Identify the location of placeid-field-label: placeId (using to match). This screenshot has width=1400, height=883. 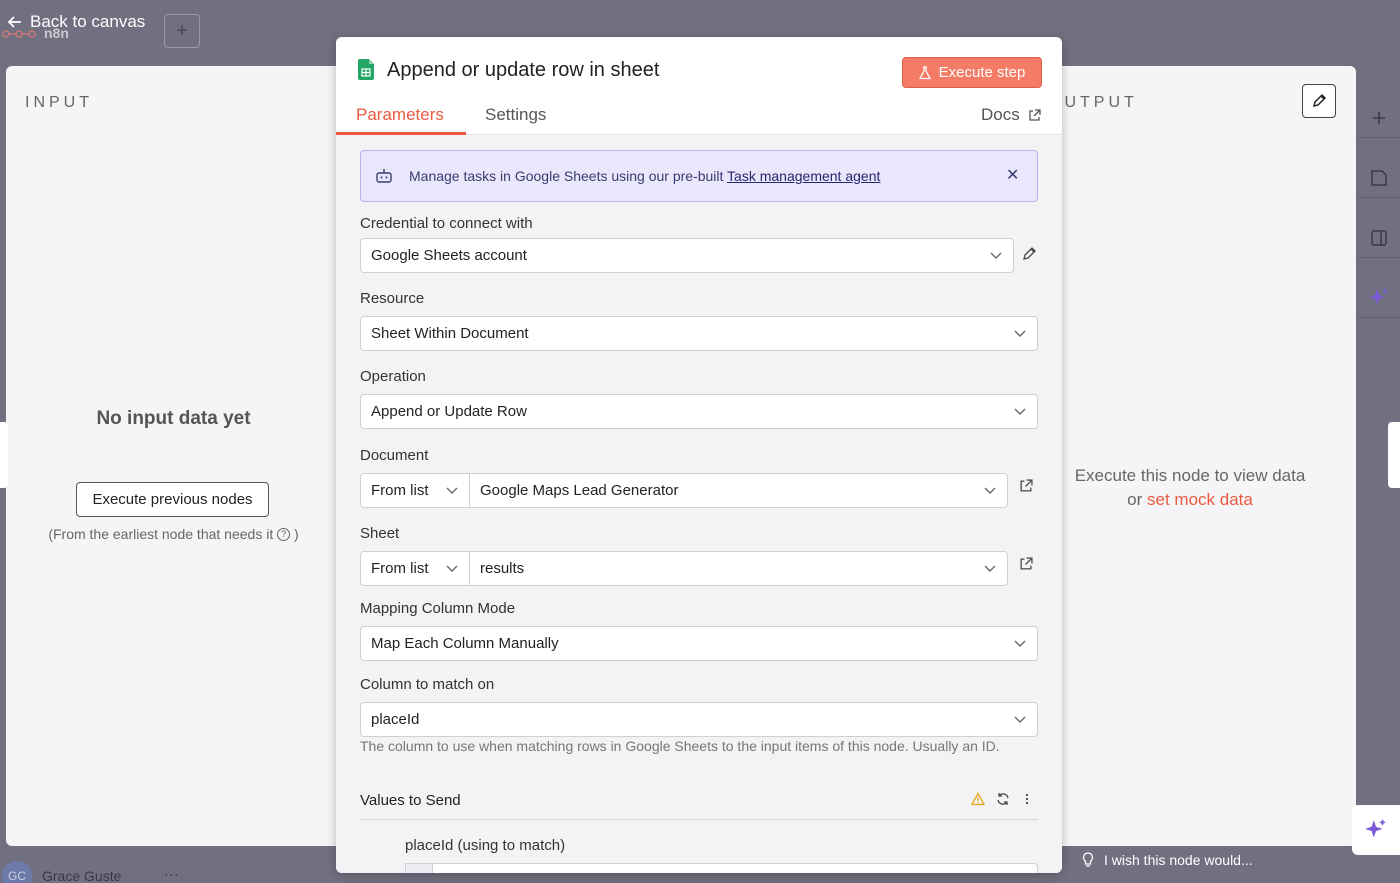
(485, 845).